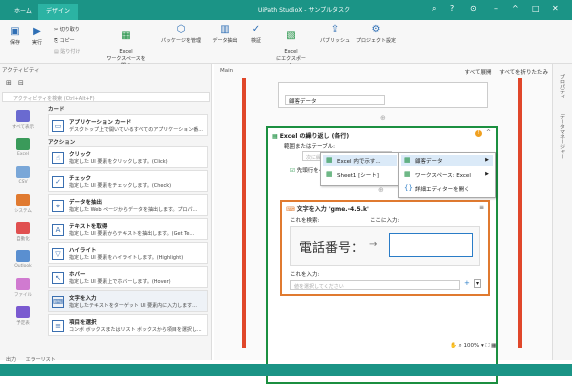 The image size is (572, 384). Describe the element at coordinates (376, 34) in the screenshot. I see `project-settings-button: ⚙ プロジェクト設定` at that location.